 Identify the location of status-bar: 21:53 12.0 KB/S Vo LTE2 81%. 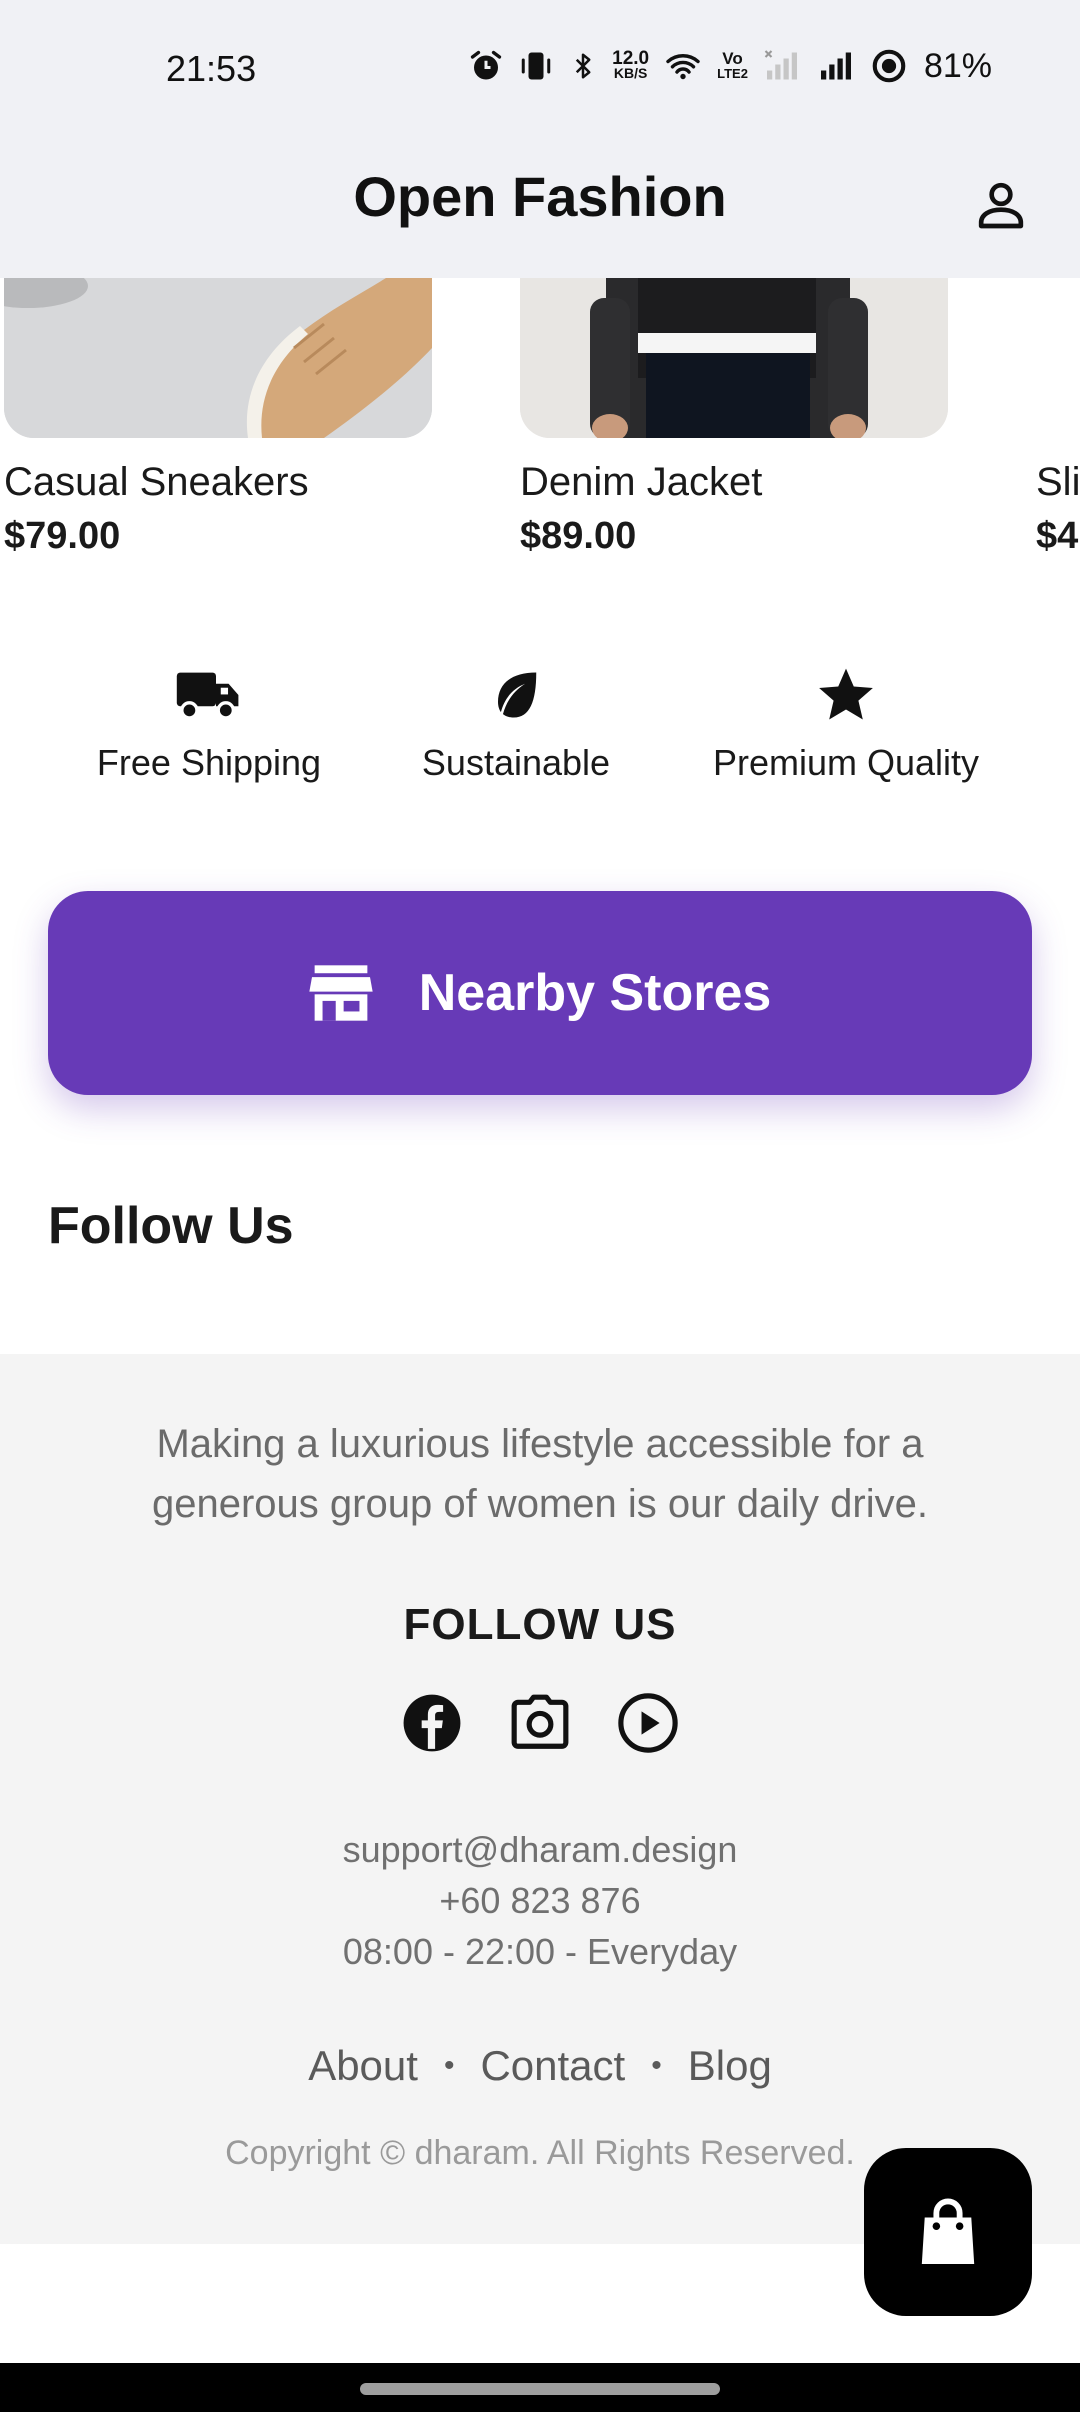
(540, 70).